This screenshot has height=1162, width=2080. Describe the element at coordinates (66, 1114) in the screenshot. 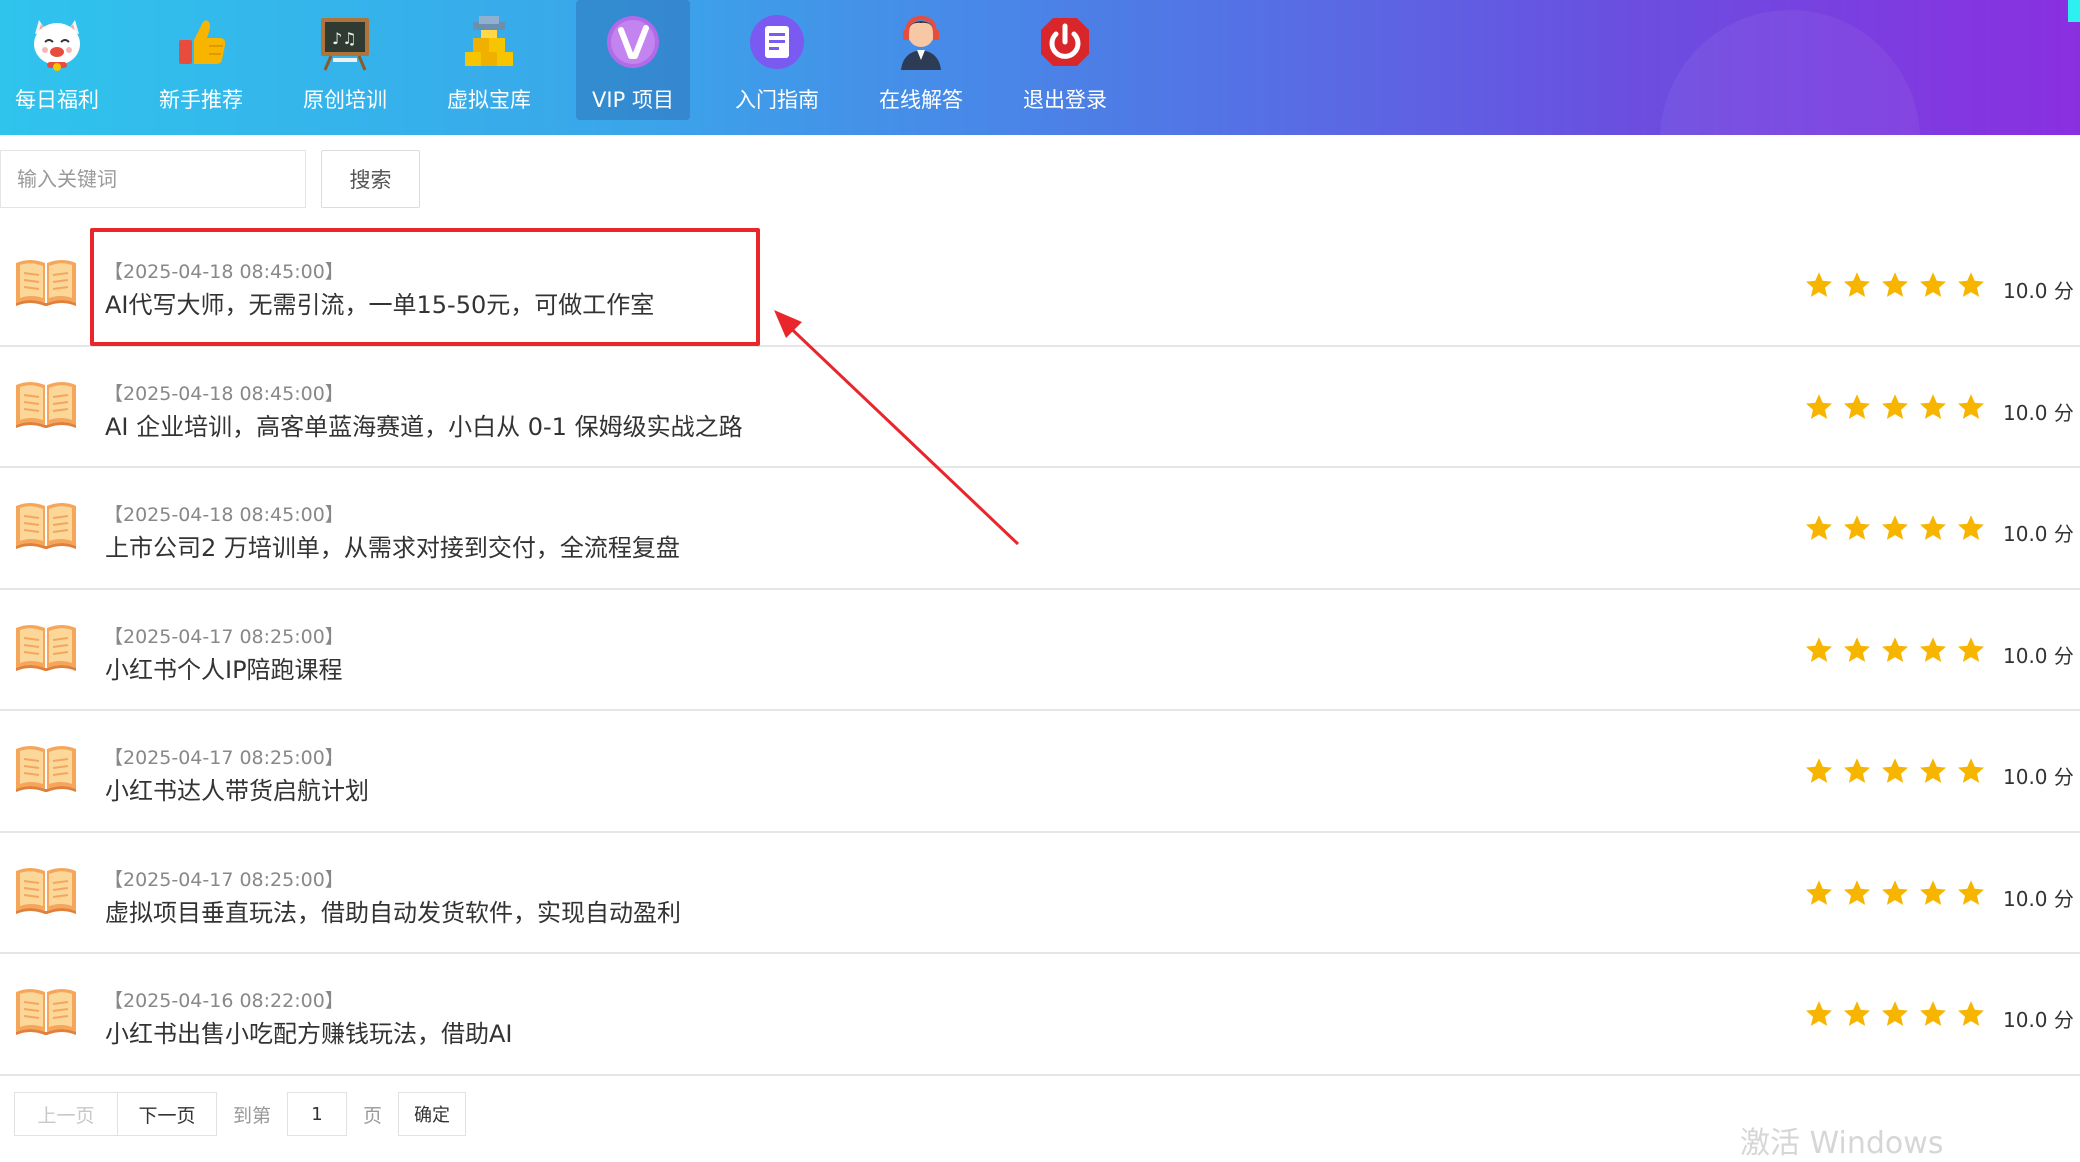

I see `prev-page-button: 上一页` at that location.